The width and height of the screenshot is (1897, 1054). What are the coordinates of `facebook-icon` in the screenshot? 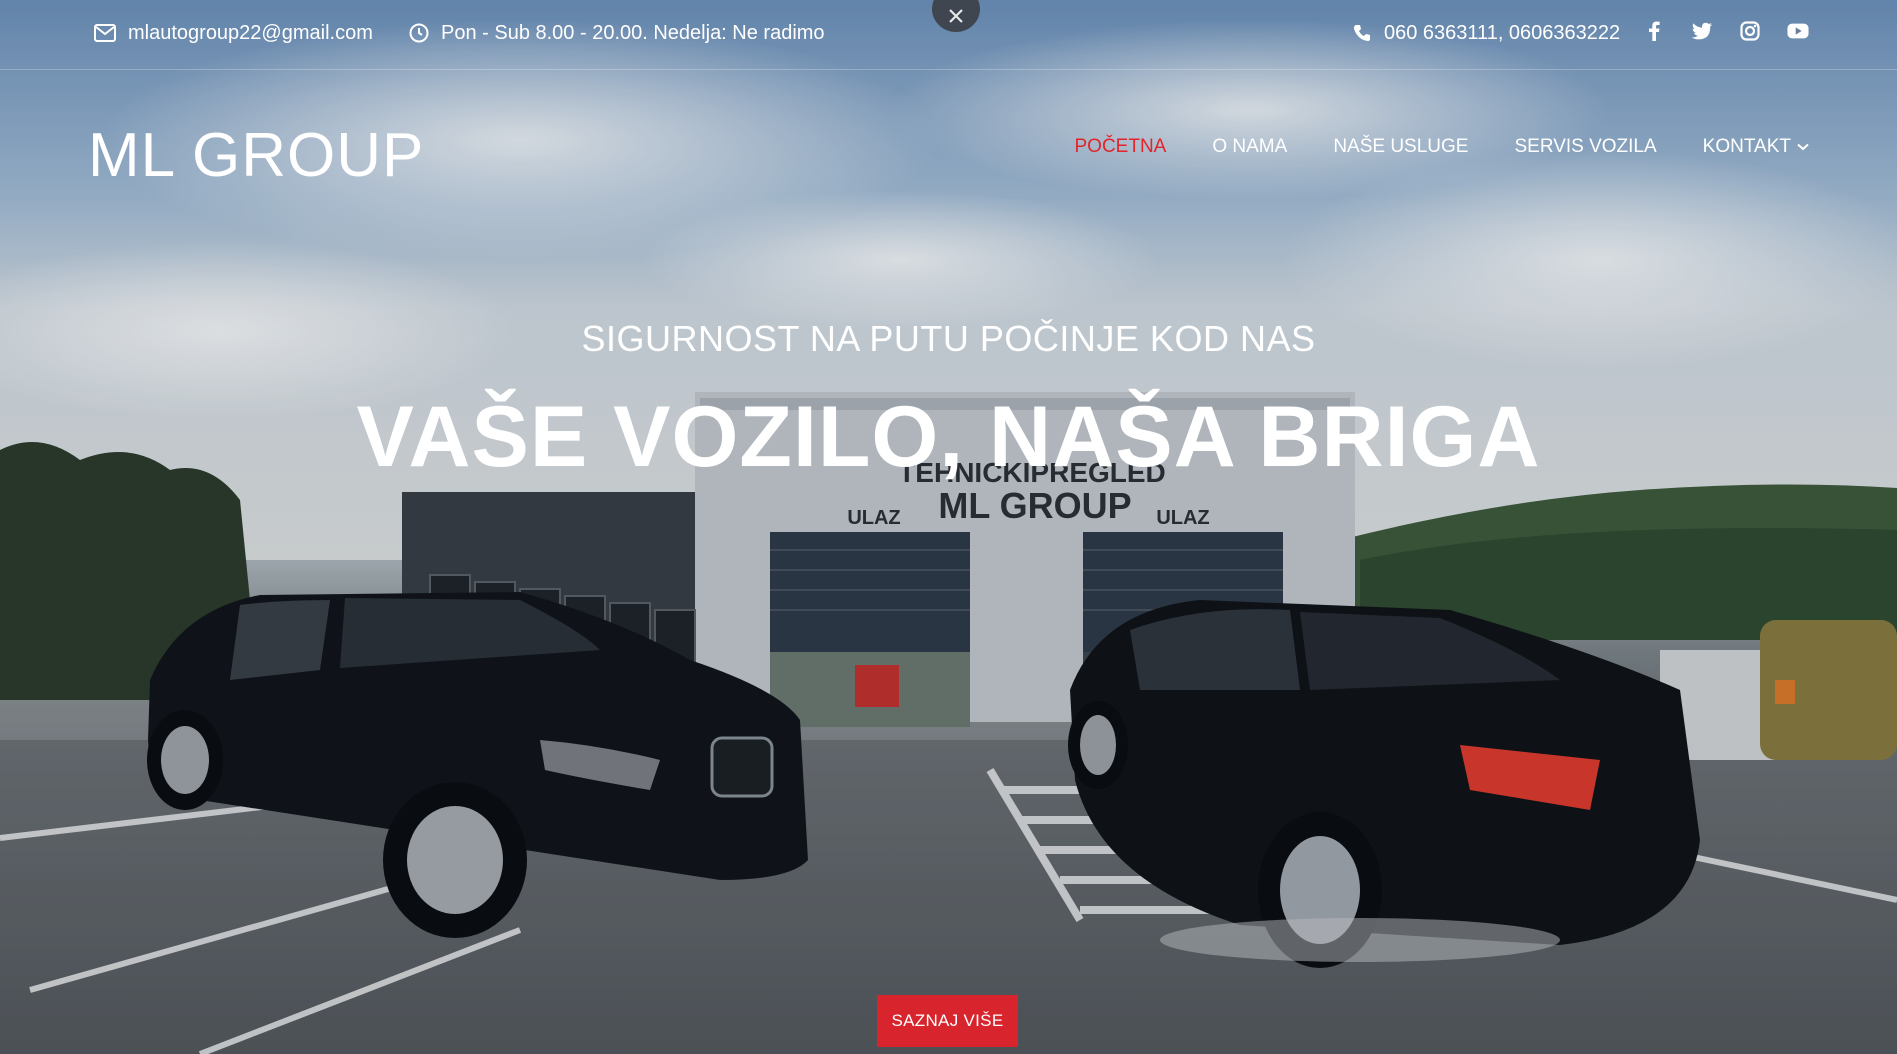 It's located at (1654, 31).